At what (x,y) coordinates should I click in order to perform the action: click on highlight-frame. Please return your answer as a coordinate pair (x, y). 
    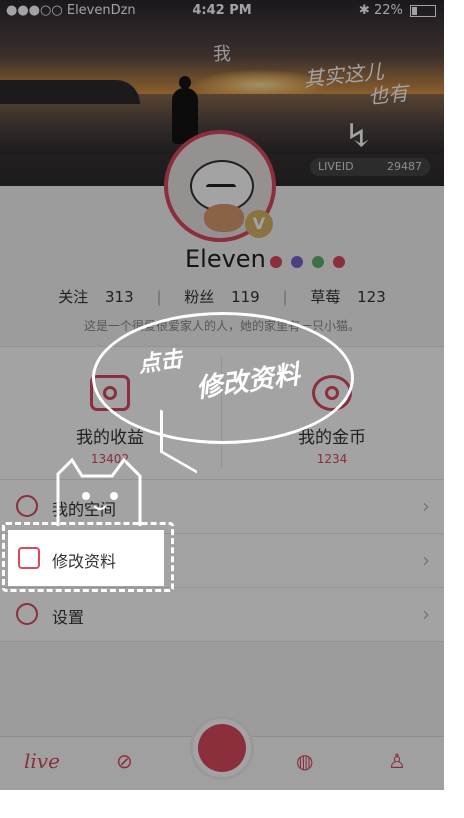
    Looking at the image, I should click on (88, 557).